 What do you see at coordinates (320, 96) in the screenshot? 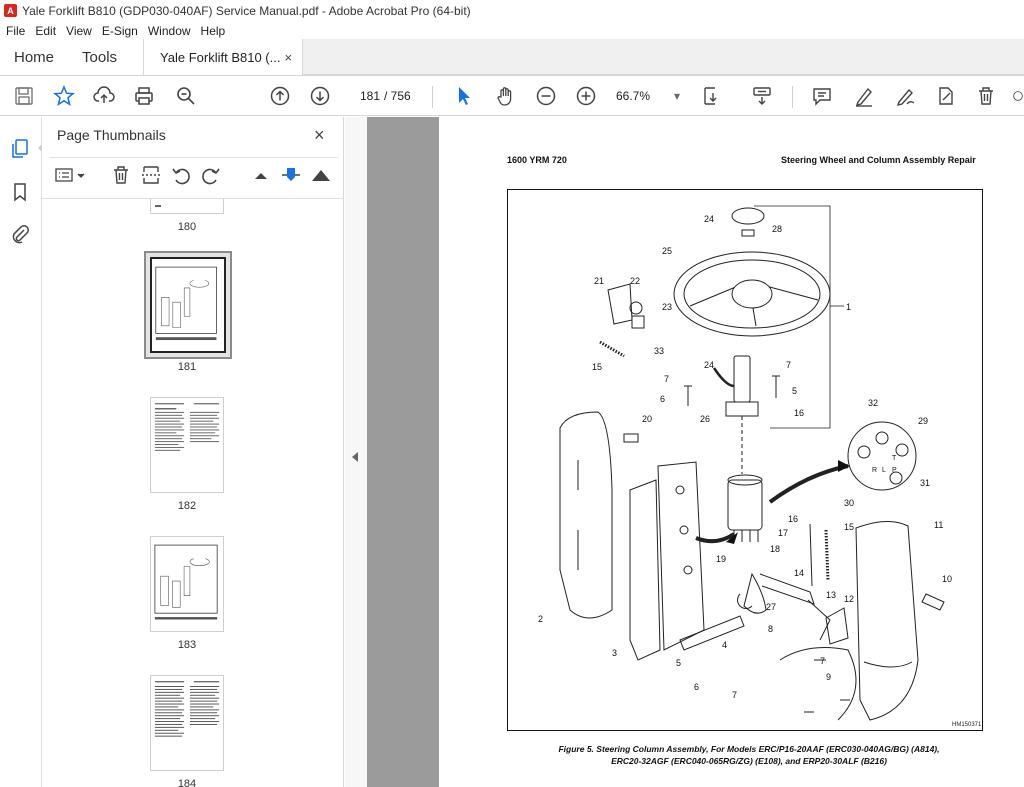
I see `next-page-icon` at bounding box center [320, 96].